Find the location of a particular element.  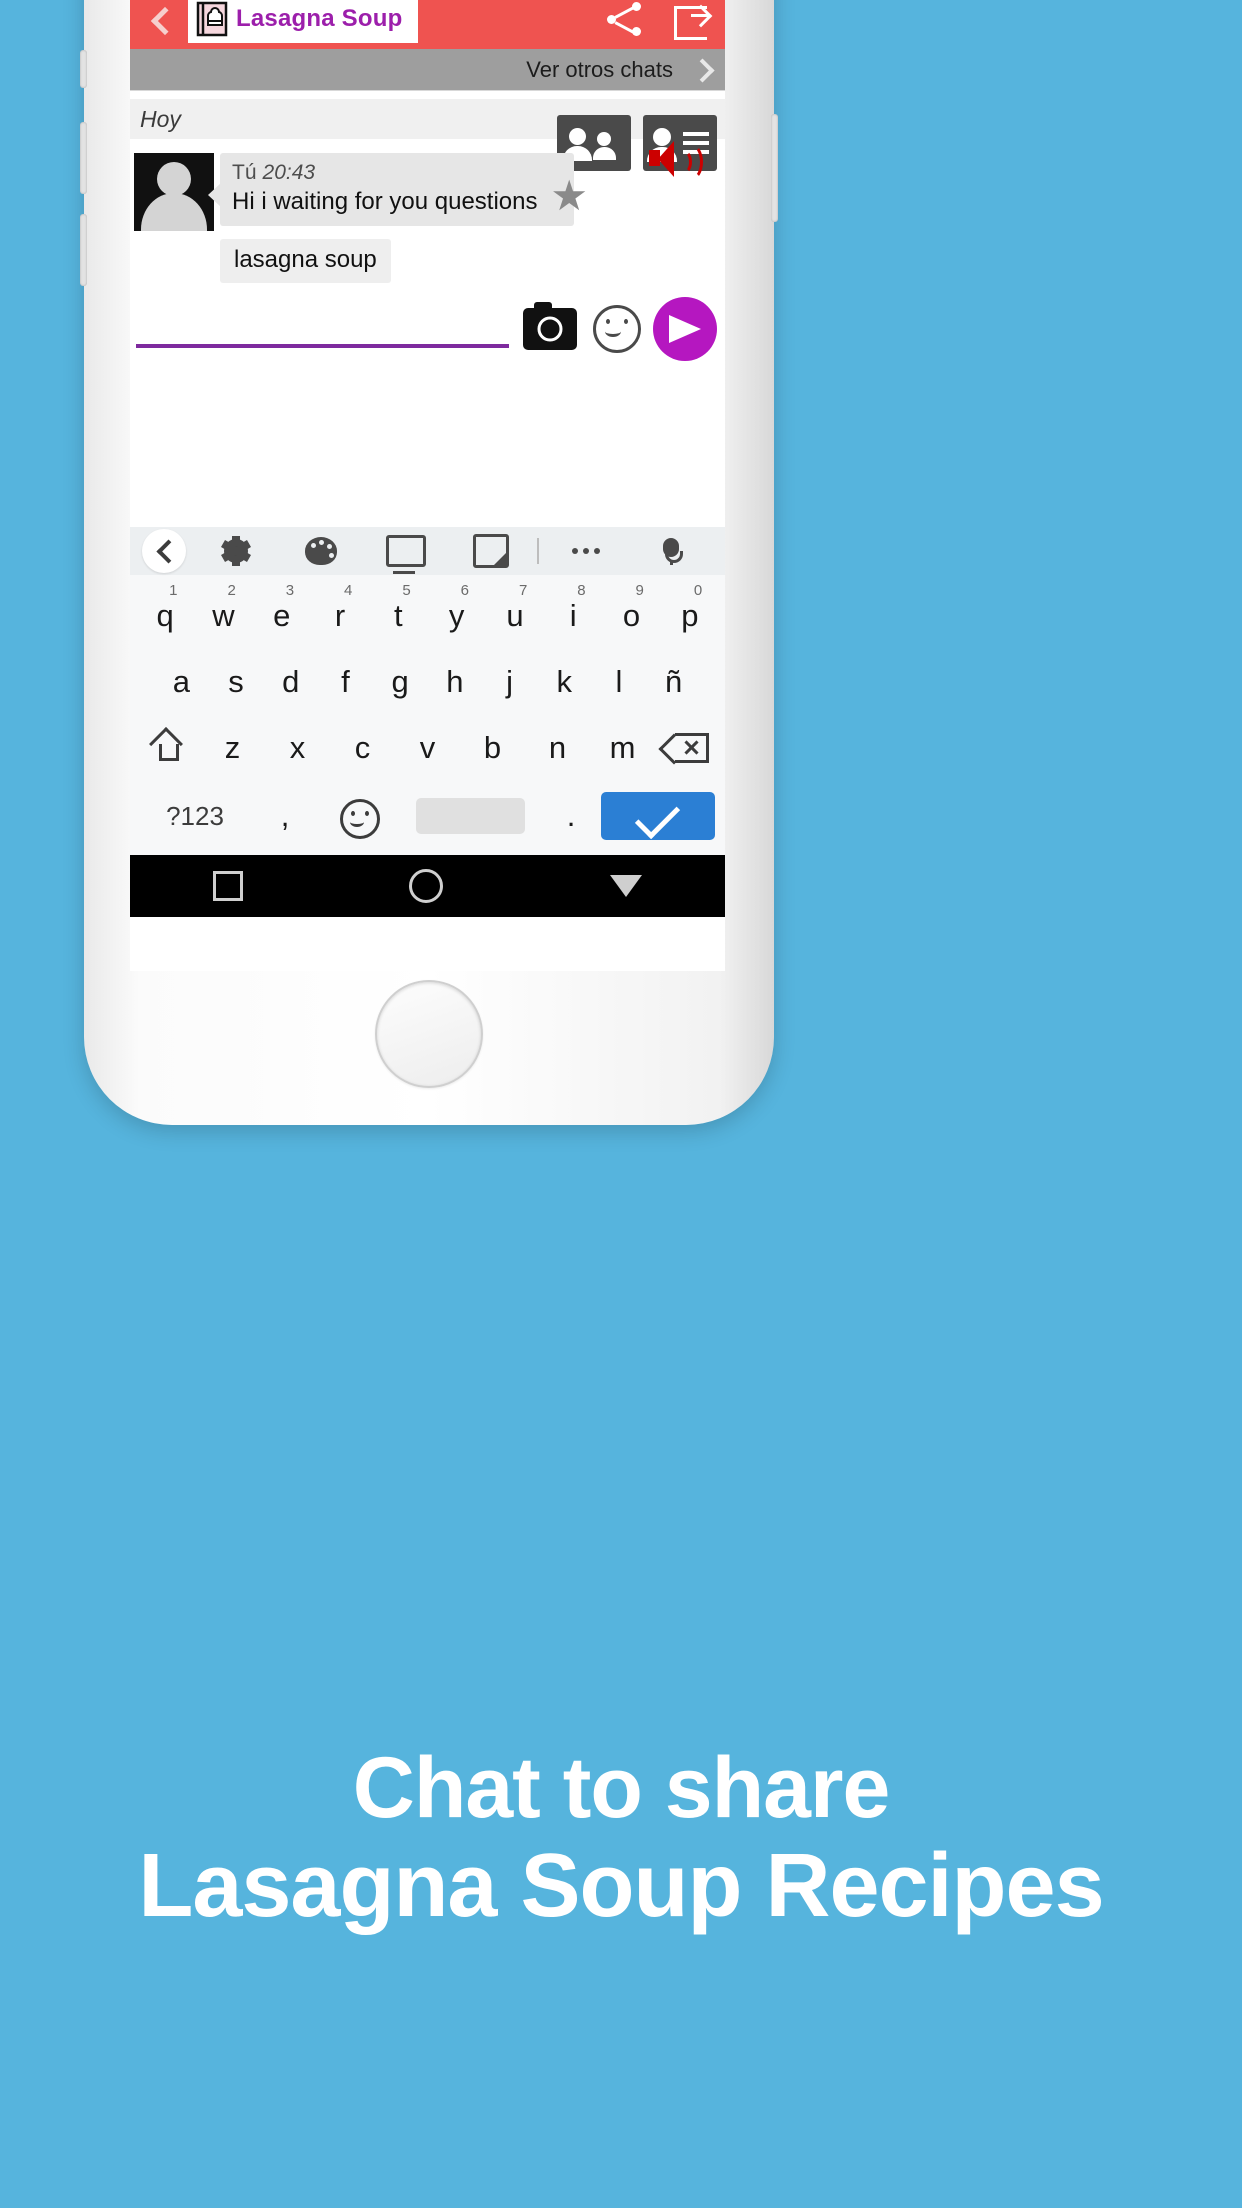

view-other-chats-bar: Ver otros chats is located at coordinates (427, 70).